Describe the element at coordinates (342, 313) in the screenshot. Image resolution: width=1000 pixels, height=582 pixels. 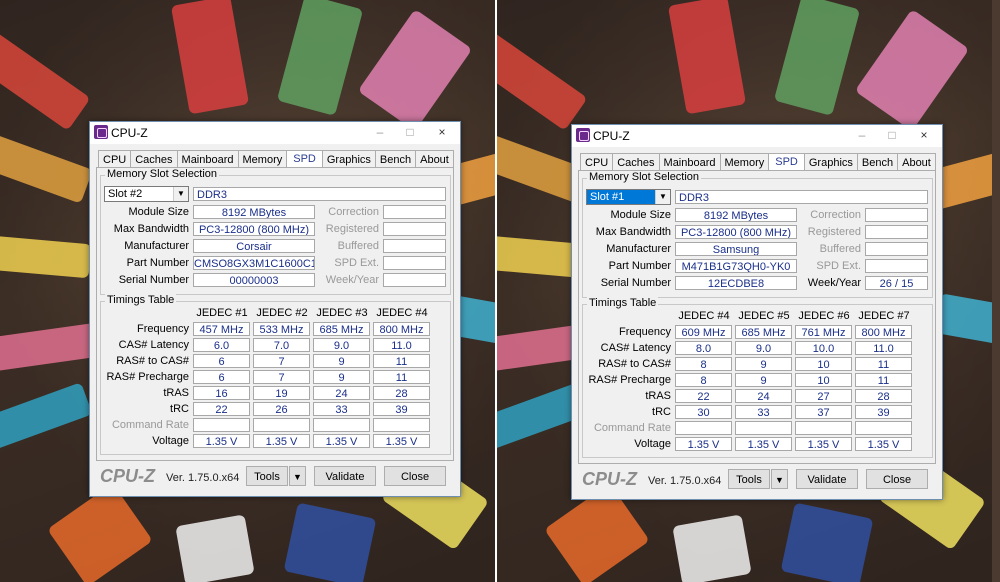
I see `timing-column-header: JEDEC #3` at that location.